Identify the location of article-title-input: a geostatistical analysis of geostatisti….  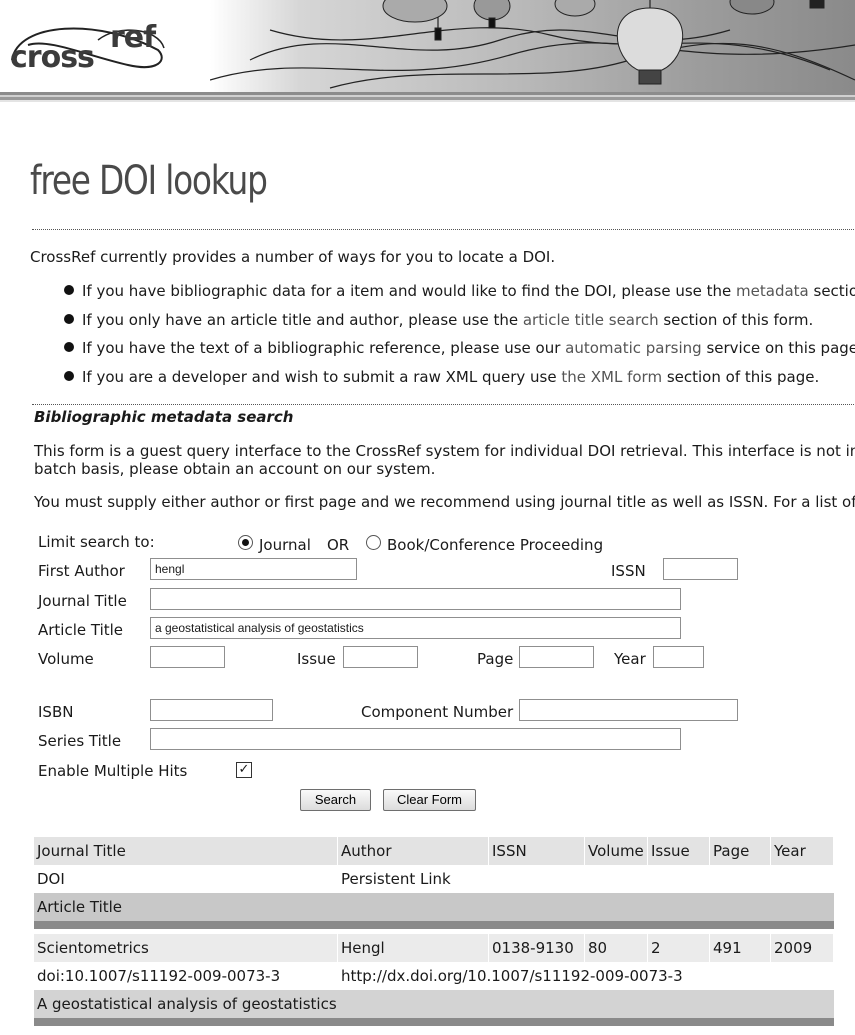
(415, 628).